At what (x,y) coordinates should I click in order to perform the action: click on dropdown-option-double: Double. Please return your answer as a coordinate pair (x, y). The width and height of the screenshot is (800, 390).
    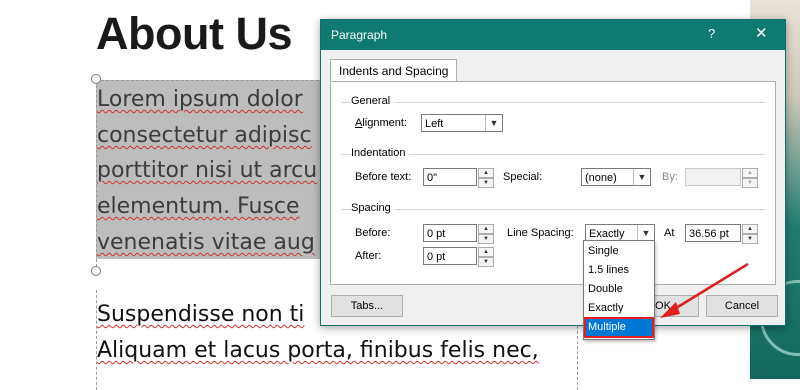
    Looking at the image, I should click on (619, 289).